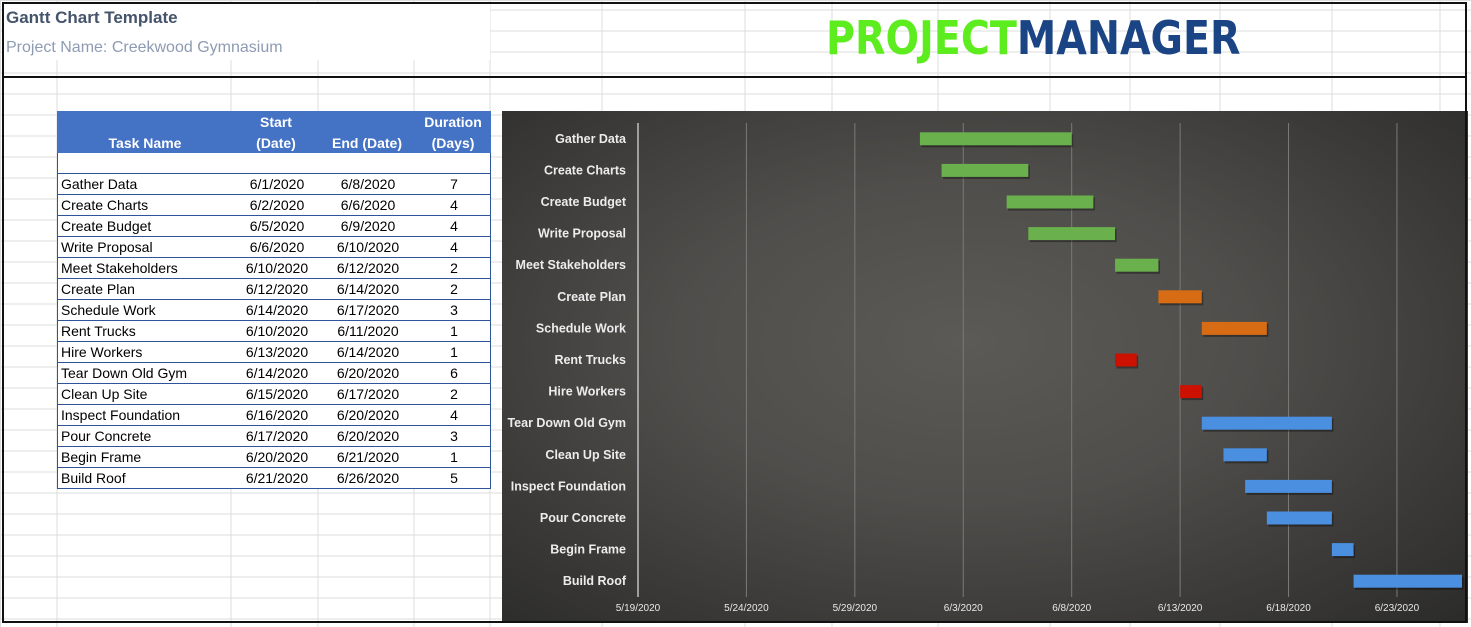 This screenshot has height=627, width=1471. I want to click on col-duration: (Days), so click(453, 143).